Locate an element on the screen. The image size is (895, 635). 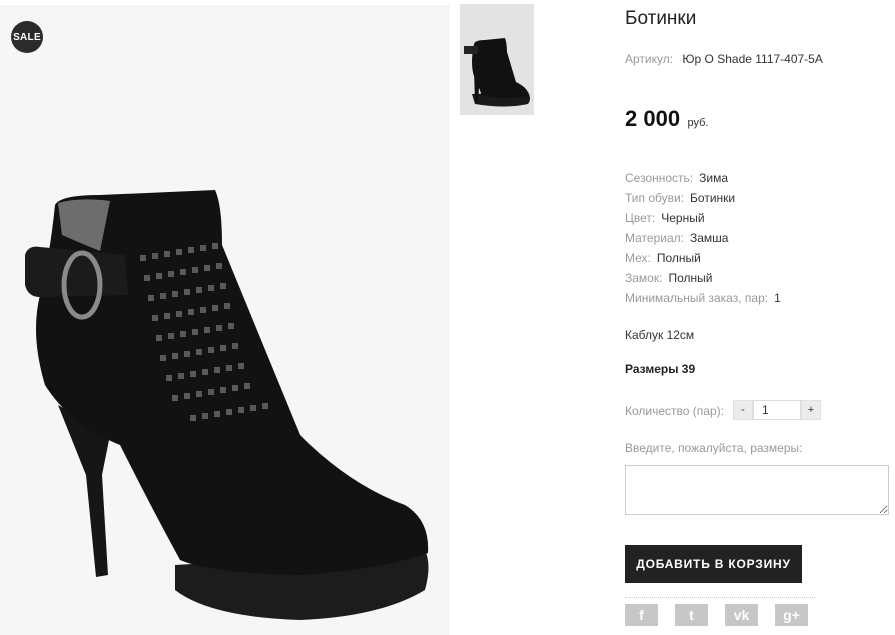
sizes-textarea is located at coordinates (757, 490).